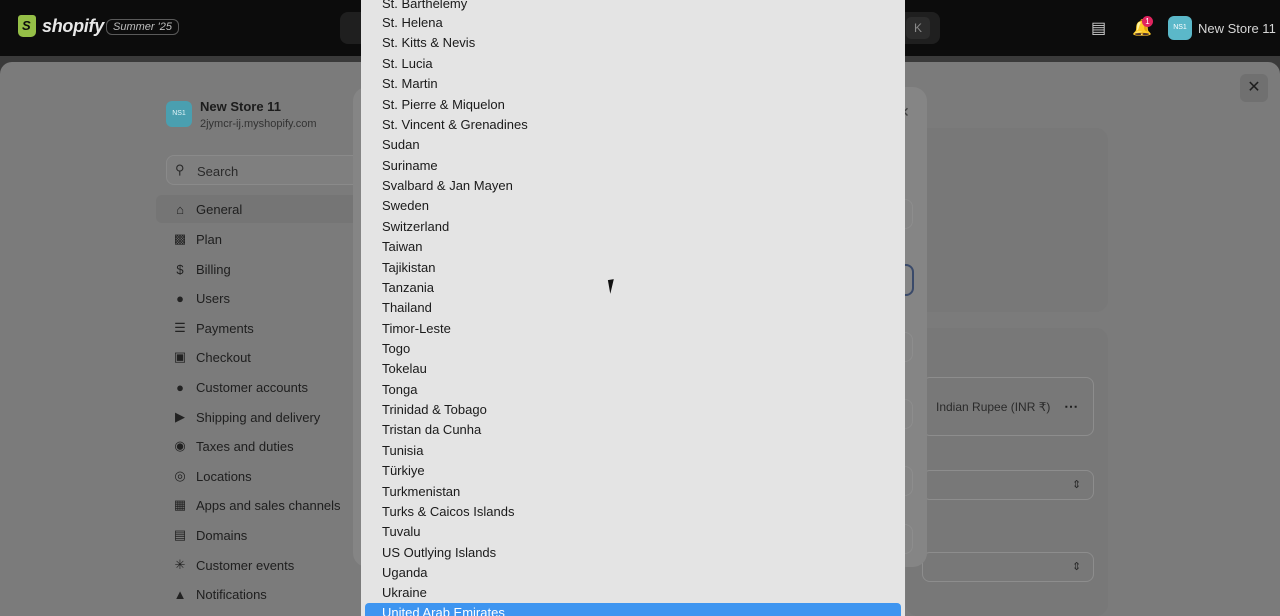  What do you see at coordinates (918, 28) in the screenshot?
I see `shortcut-key: K` at bounding box center [918, 28].